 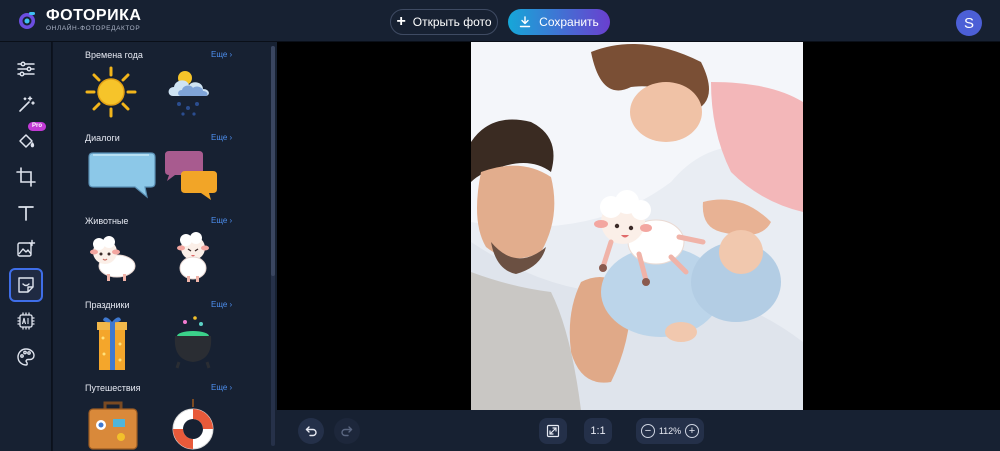 What do you see at coordinates (107, 305) in the screenshot?
I see `section-title: Праздники` at bounding box center [107, 305].